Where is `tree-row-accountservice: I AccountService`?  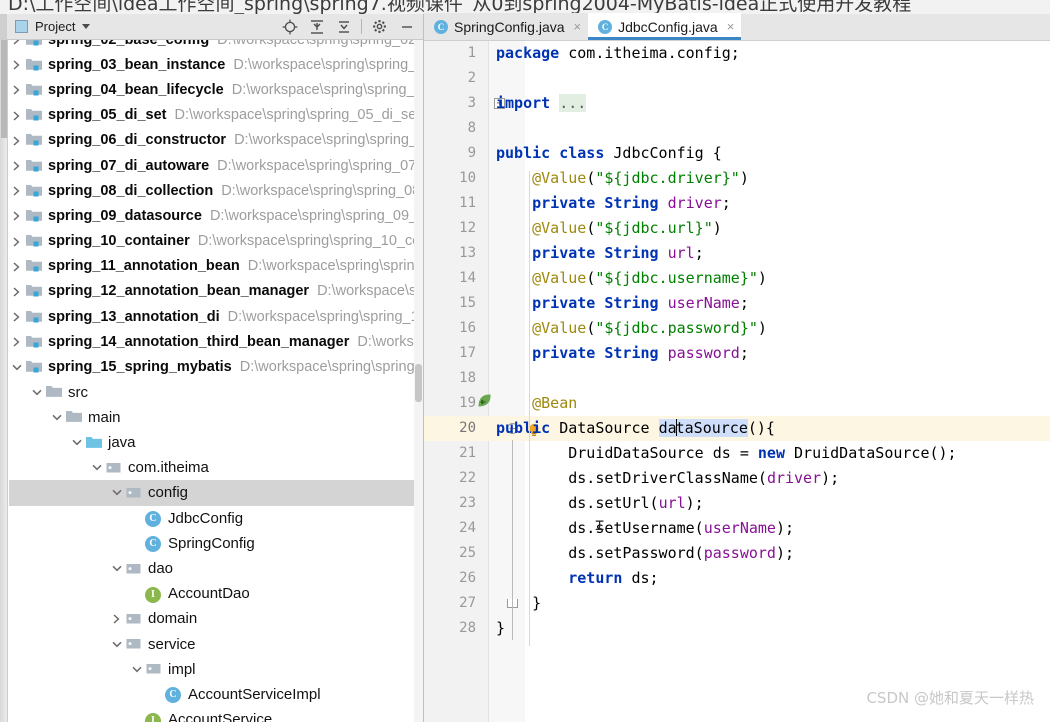
tree-row-accountservice: I AccountService is located at coordinates (212, 714).